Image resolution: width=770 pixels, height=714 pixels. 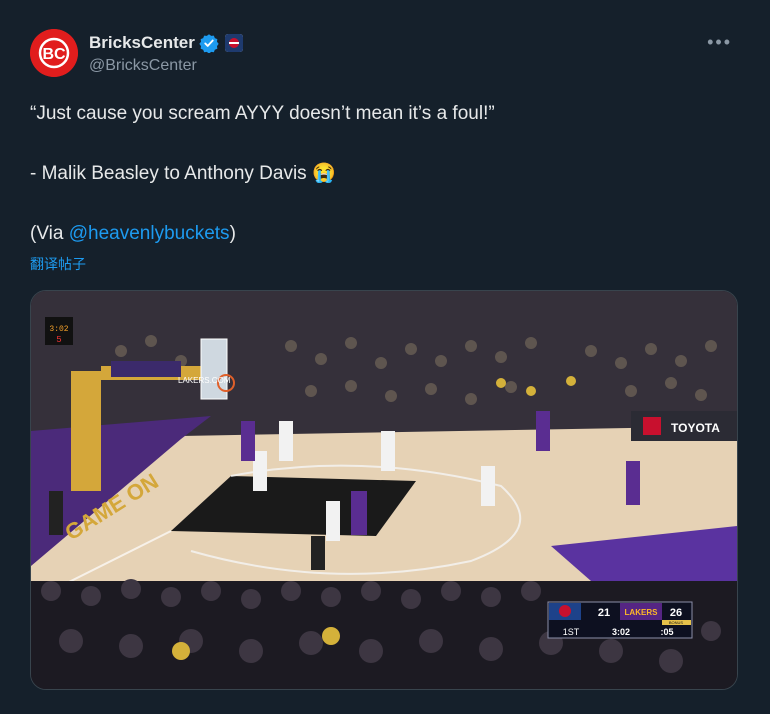 What do you see at coordinates (385, 54) in the screenshot?
I see `tweet-header: BC BricksCenter @BricksCenter •••` at bounding box center [385, 54].